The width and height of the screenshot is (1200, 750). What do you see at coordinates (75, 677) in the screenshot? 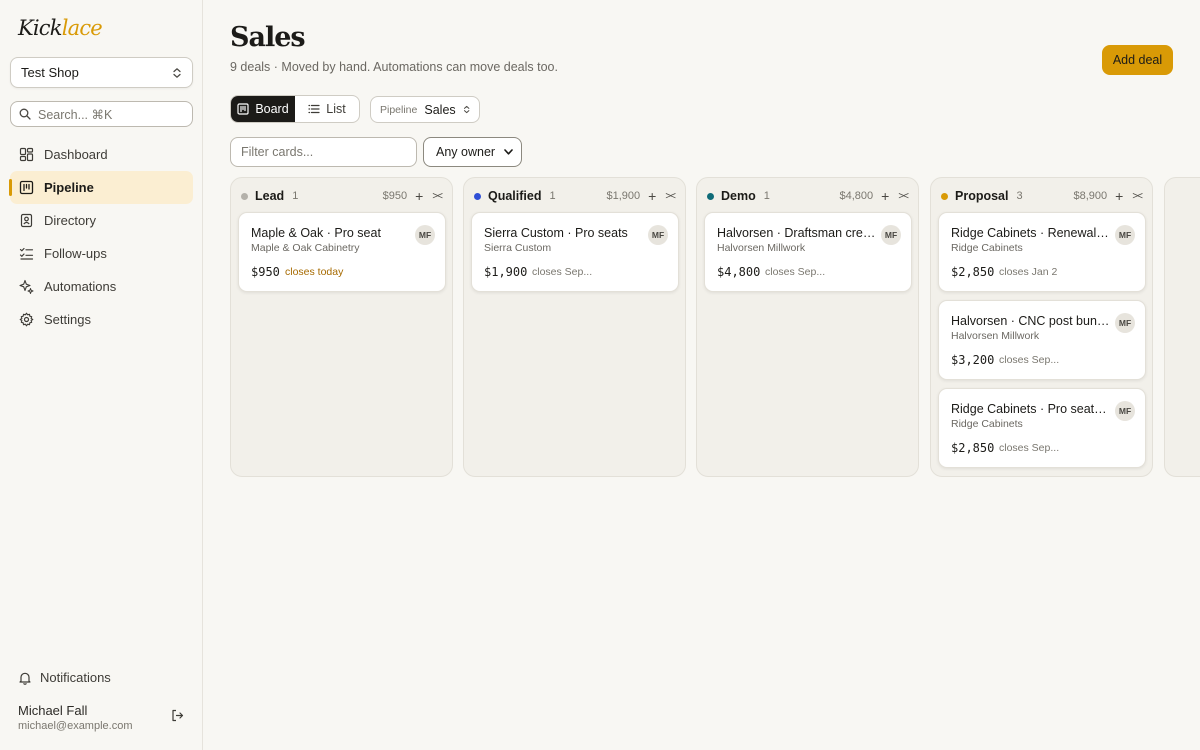
I see `notifications-label: Notifications` at bounding box center [75, 677].